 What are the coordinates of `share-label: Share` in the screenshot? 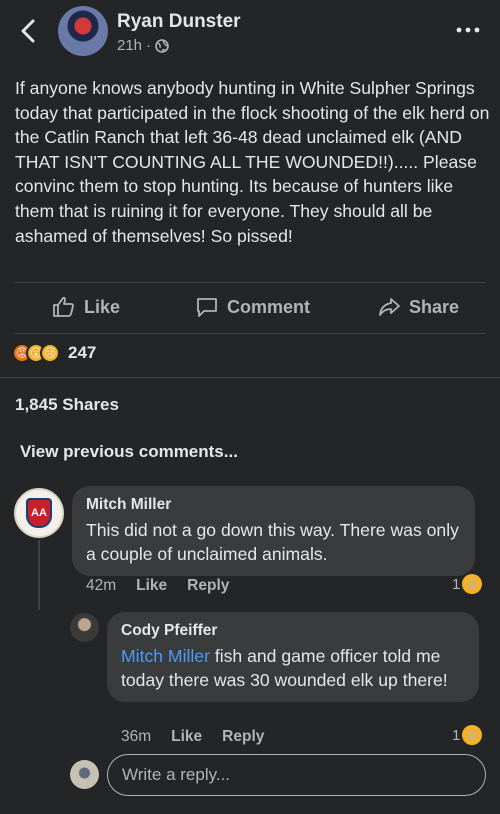 It's located at (434, 306).